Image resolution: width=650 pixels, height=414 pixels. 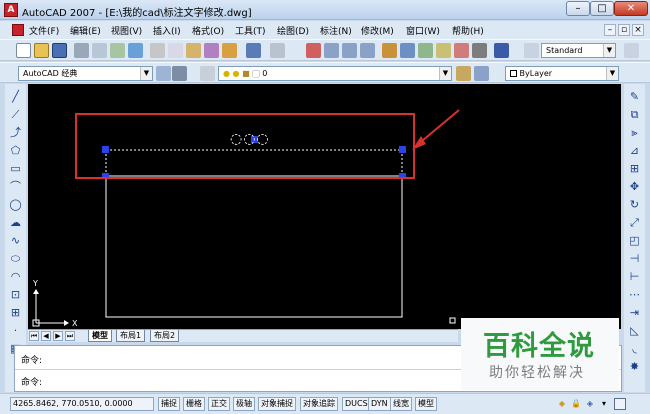 I want to click on menu-edit: 编辑(E), so click(x=85, y=30).